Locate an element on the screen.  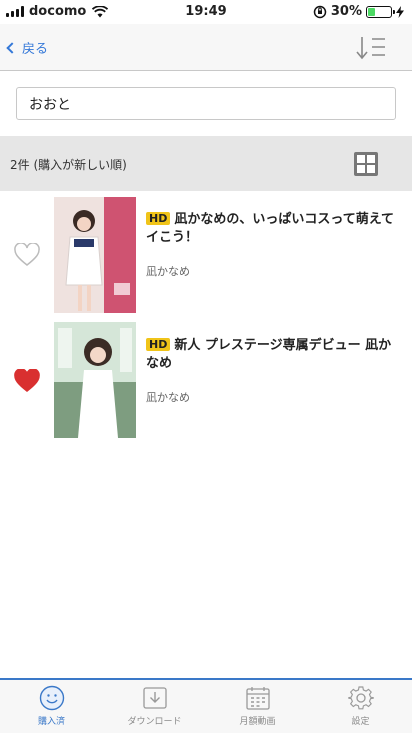
heart-filled-icon is located at coordinates (27, 381).